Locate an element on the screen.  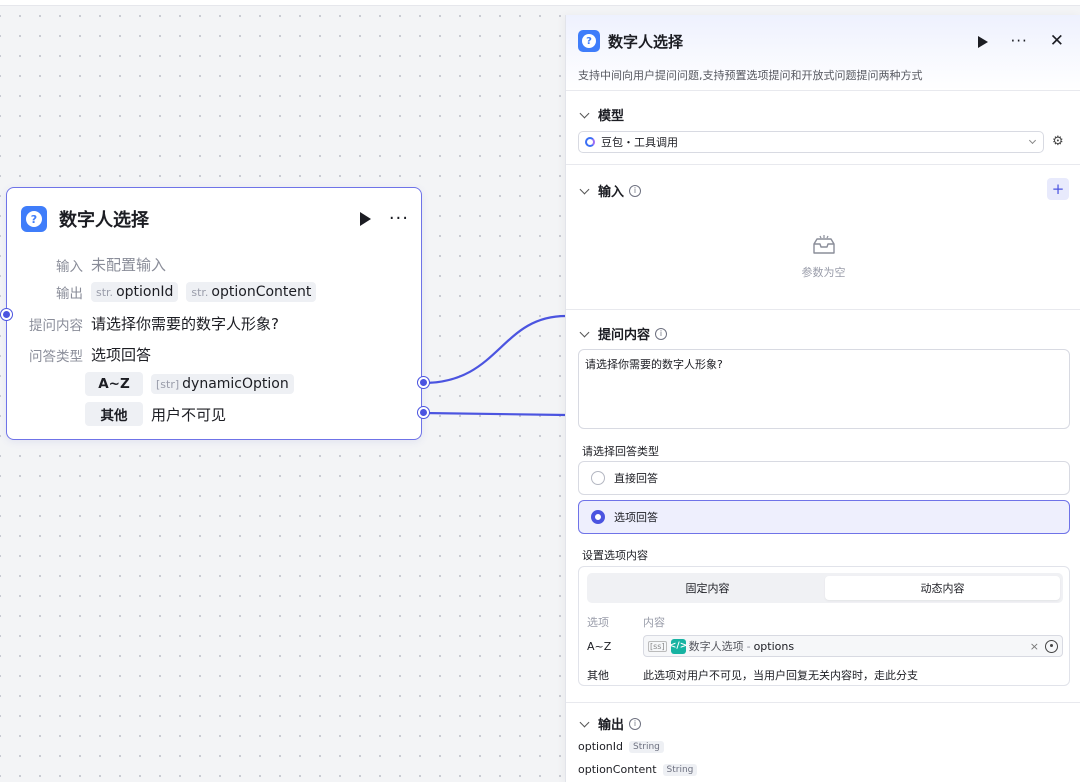
question-value: 请选择你需要的数字人形象? is located at coordinates (185, 324).